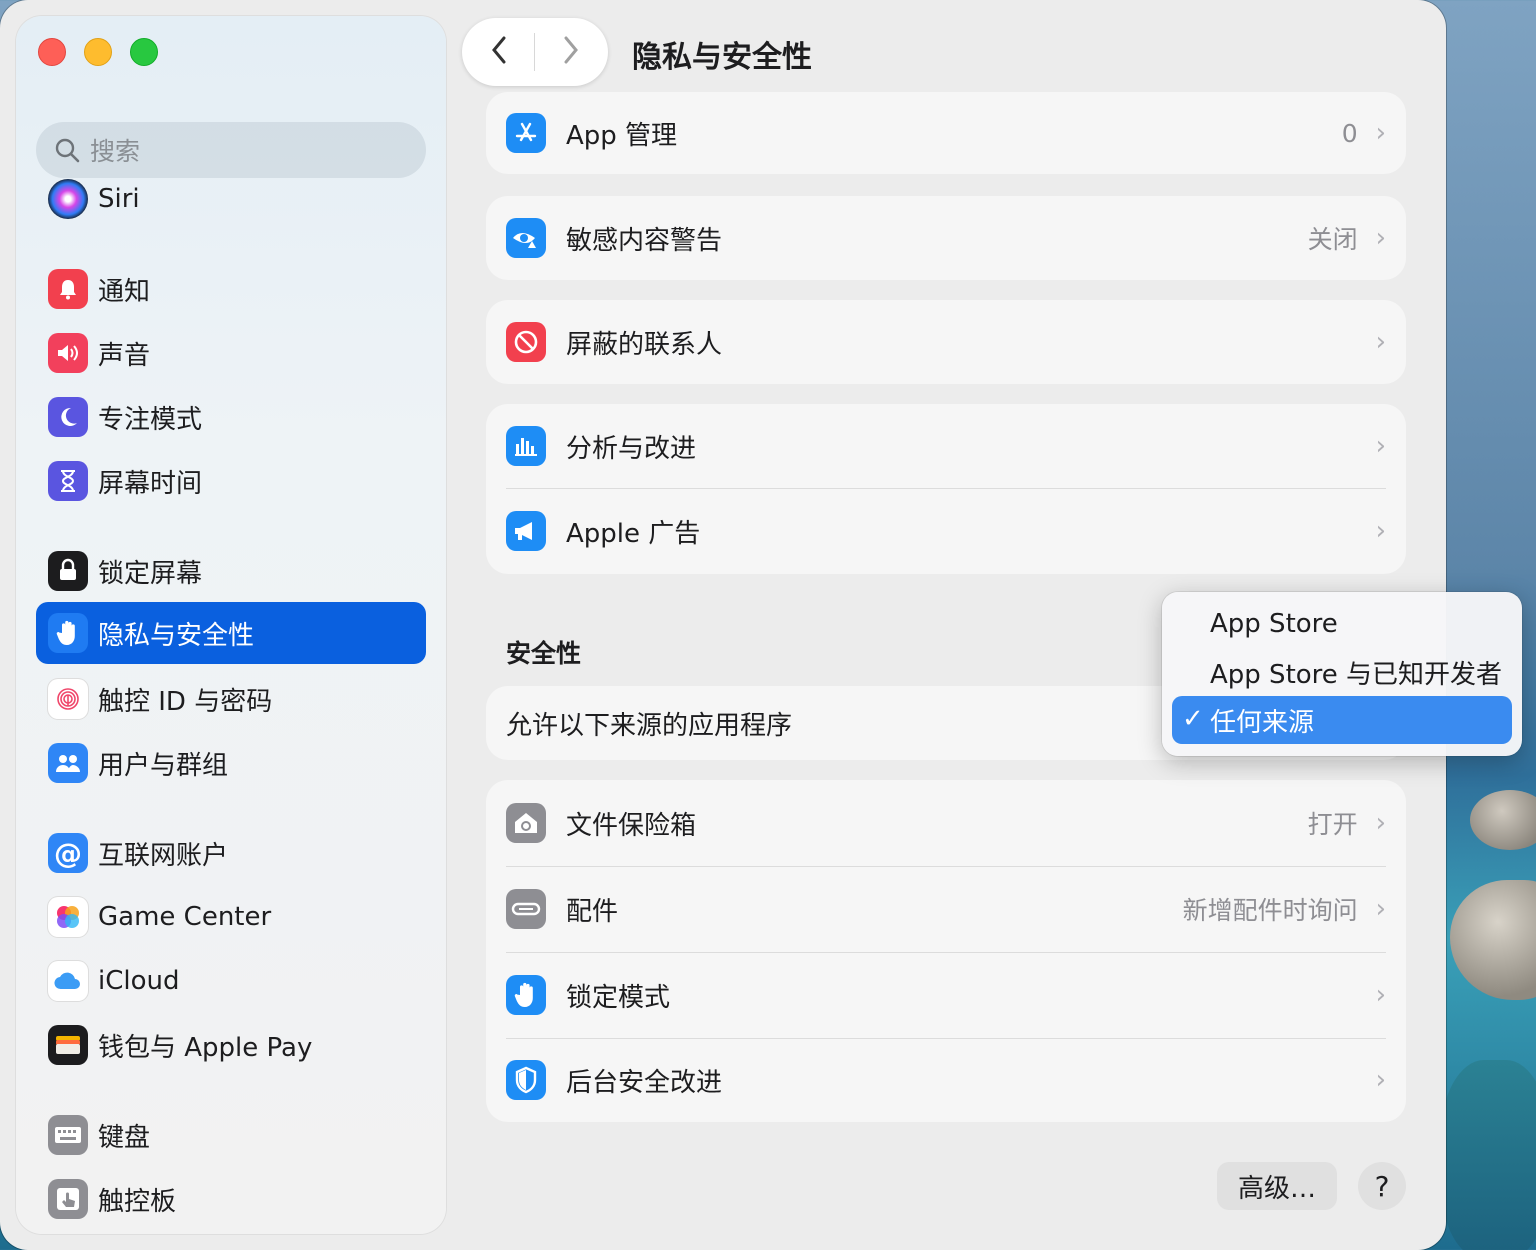 The image size is (1536, 1250). I want to click on accessory-cable-icon, so click(526, 909).